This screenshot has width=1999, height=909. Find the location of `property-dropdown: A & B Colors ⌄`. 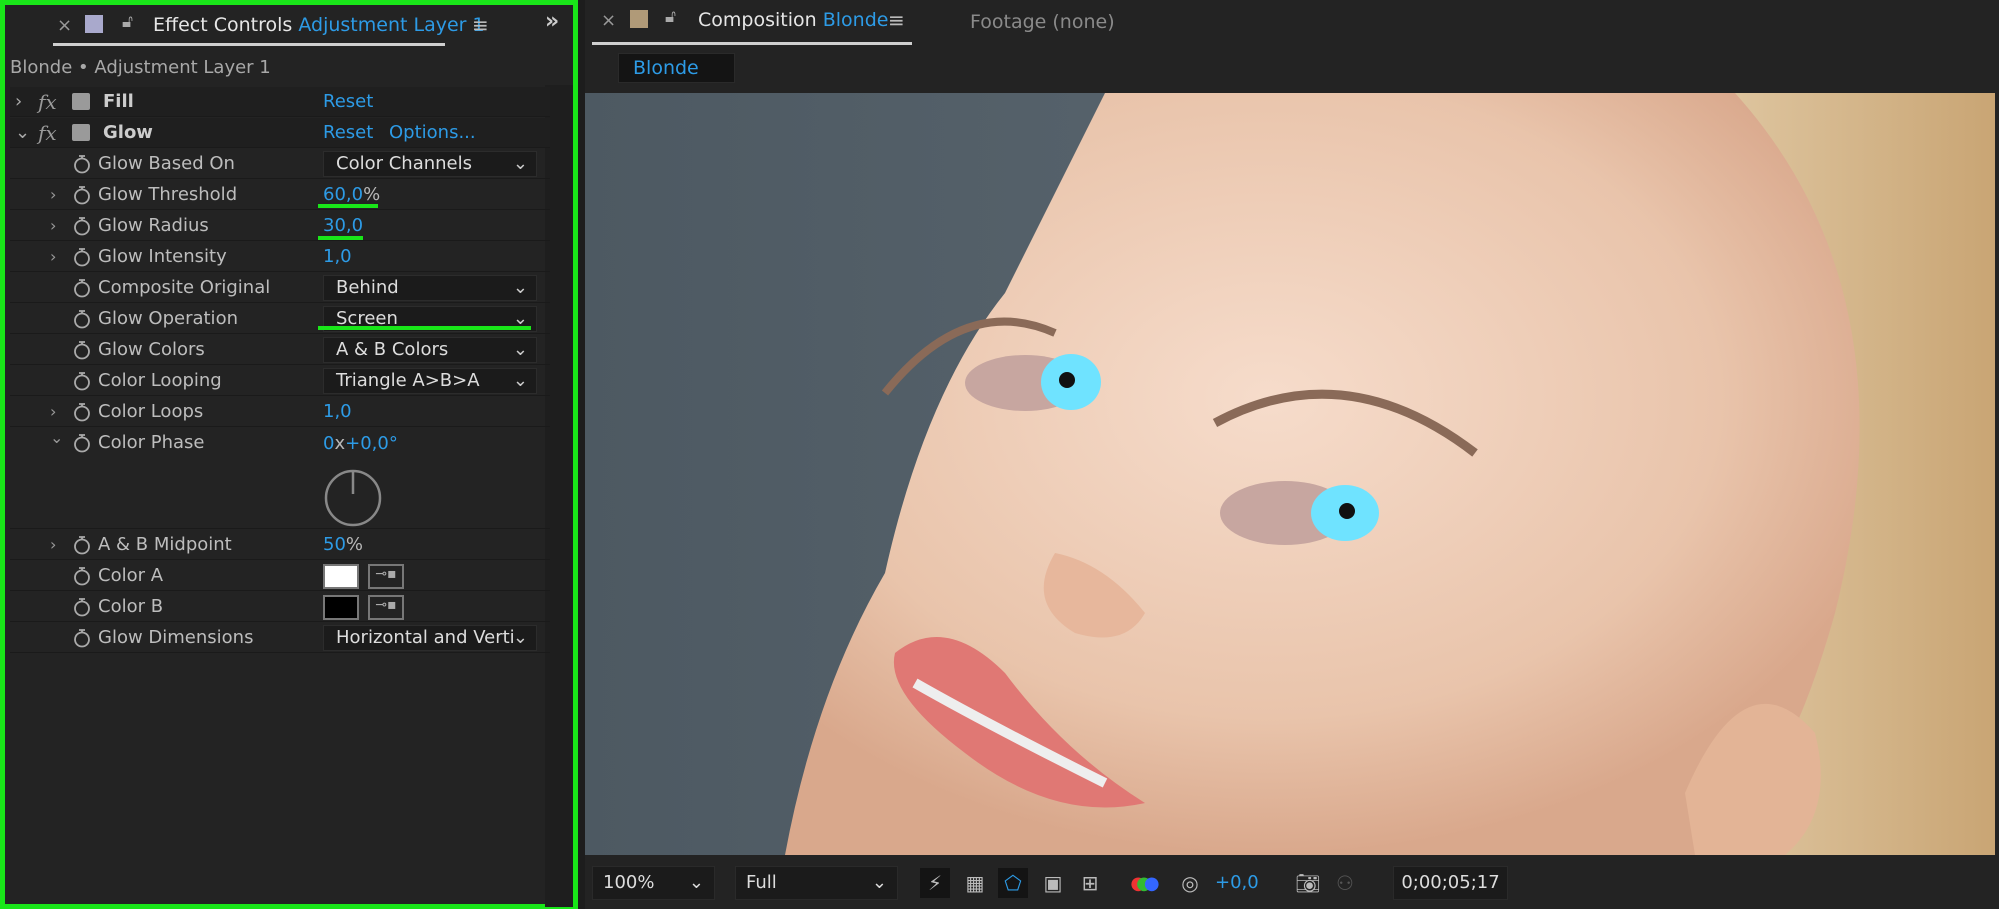

property-dropdown: A & B Colors ⌄ is located at coordinates (430, 349).